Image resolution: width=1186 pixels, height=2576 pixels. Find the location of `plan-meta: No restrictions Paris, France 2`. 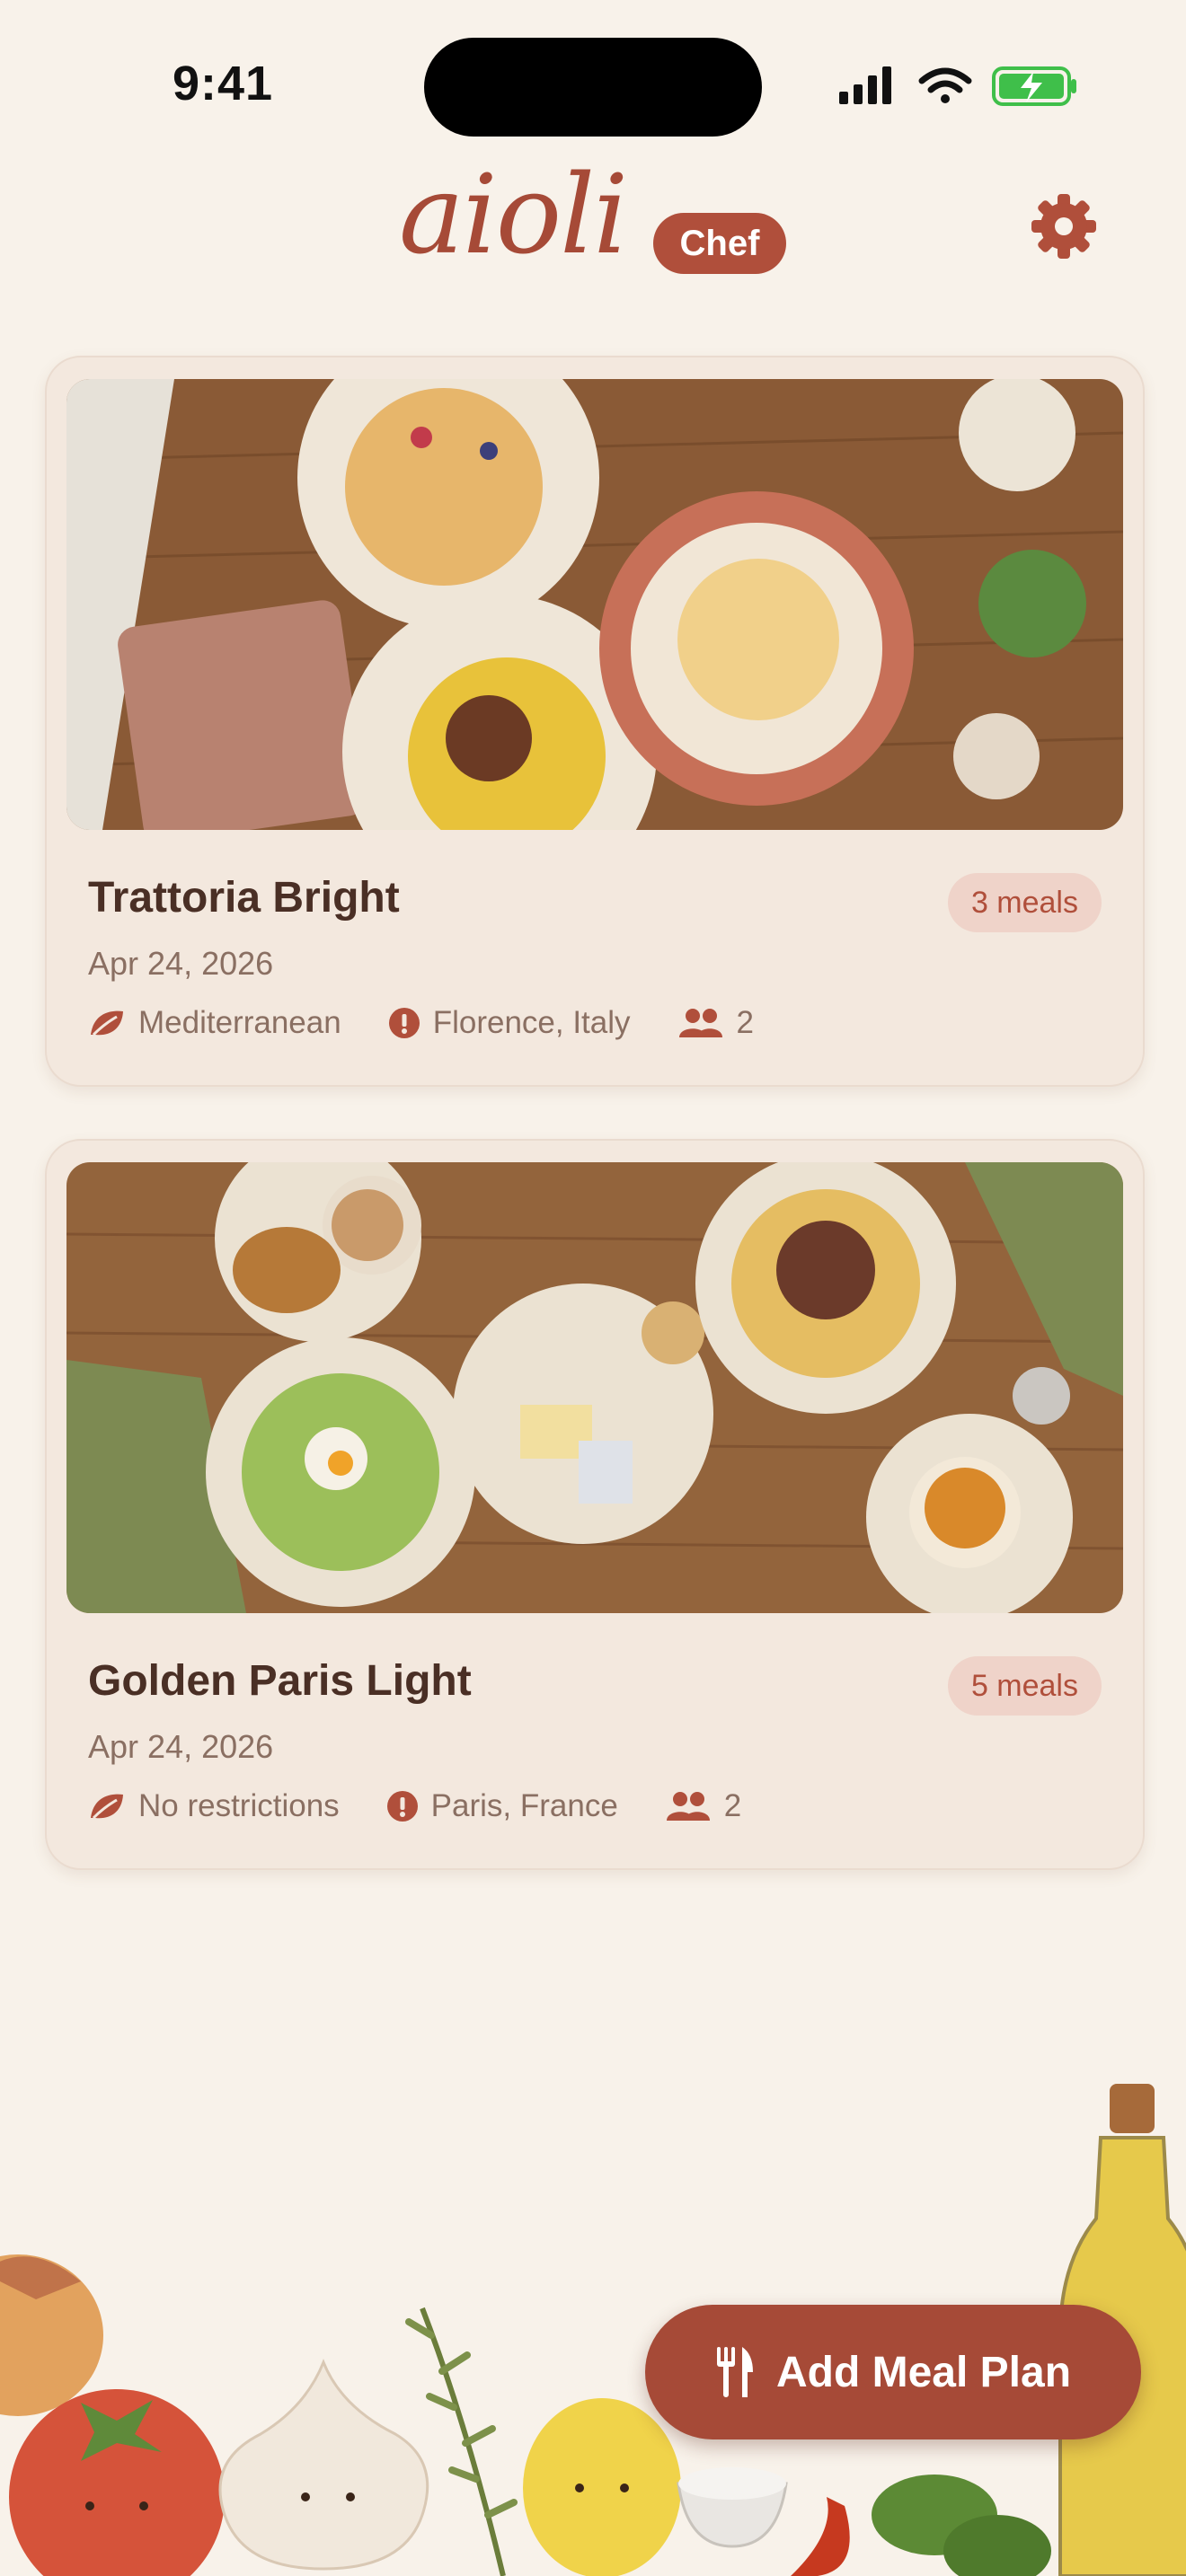

plan-meta: No restrictions Paris, France 2 is located at coordinates (438, 1806).